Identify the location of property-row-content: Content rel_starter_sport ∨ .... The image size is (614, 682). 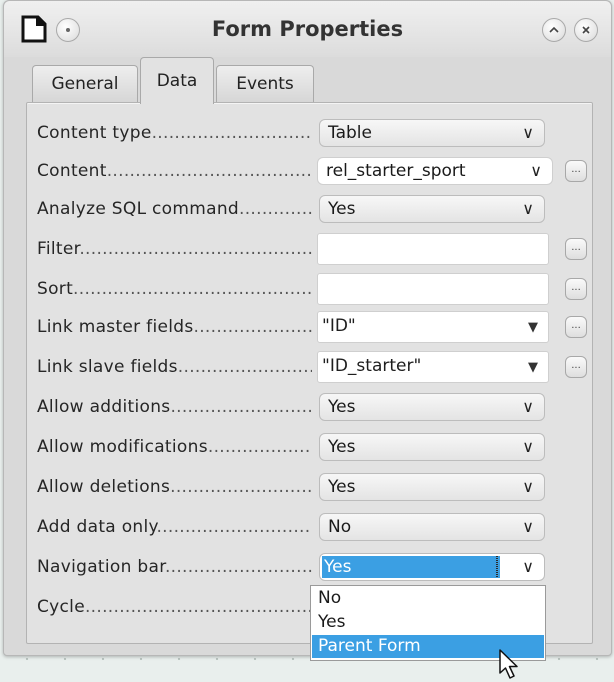
(309, 171).